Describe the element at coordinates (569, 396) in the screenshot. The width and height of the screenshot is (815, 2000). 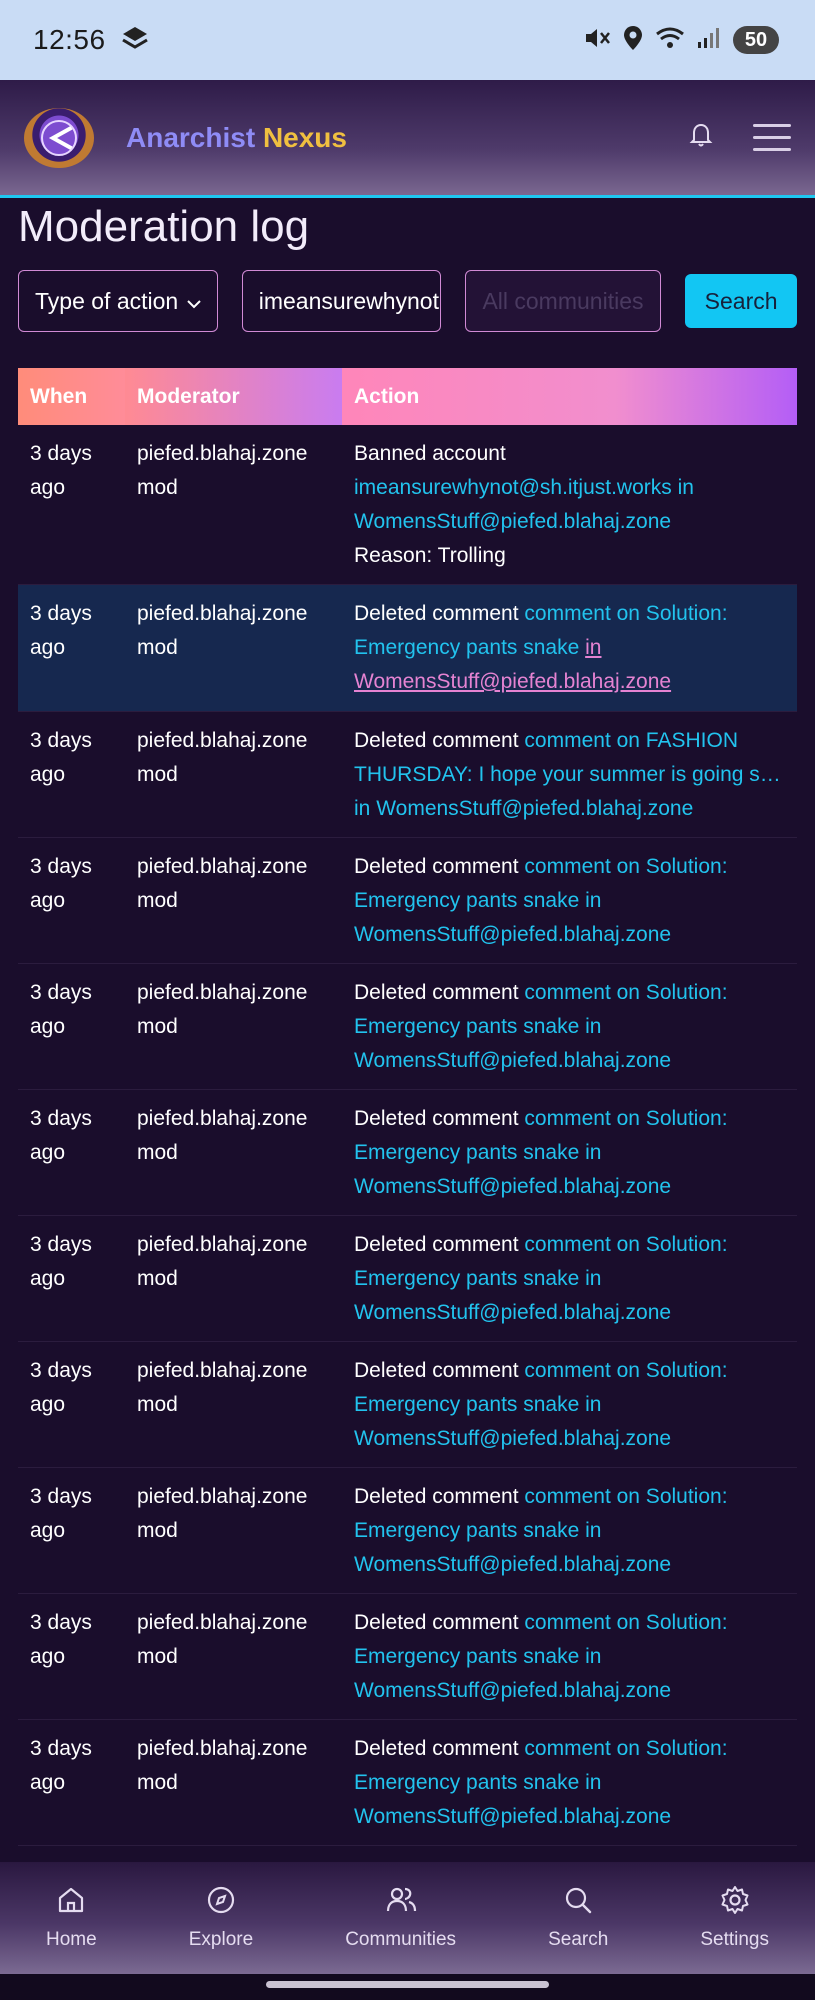
I see `column-header-action: Action` at that location.